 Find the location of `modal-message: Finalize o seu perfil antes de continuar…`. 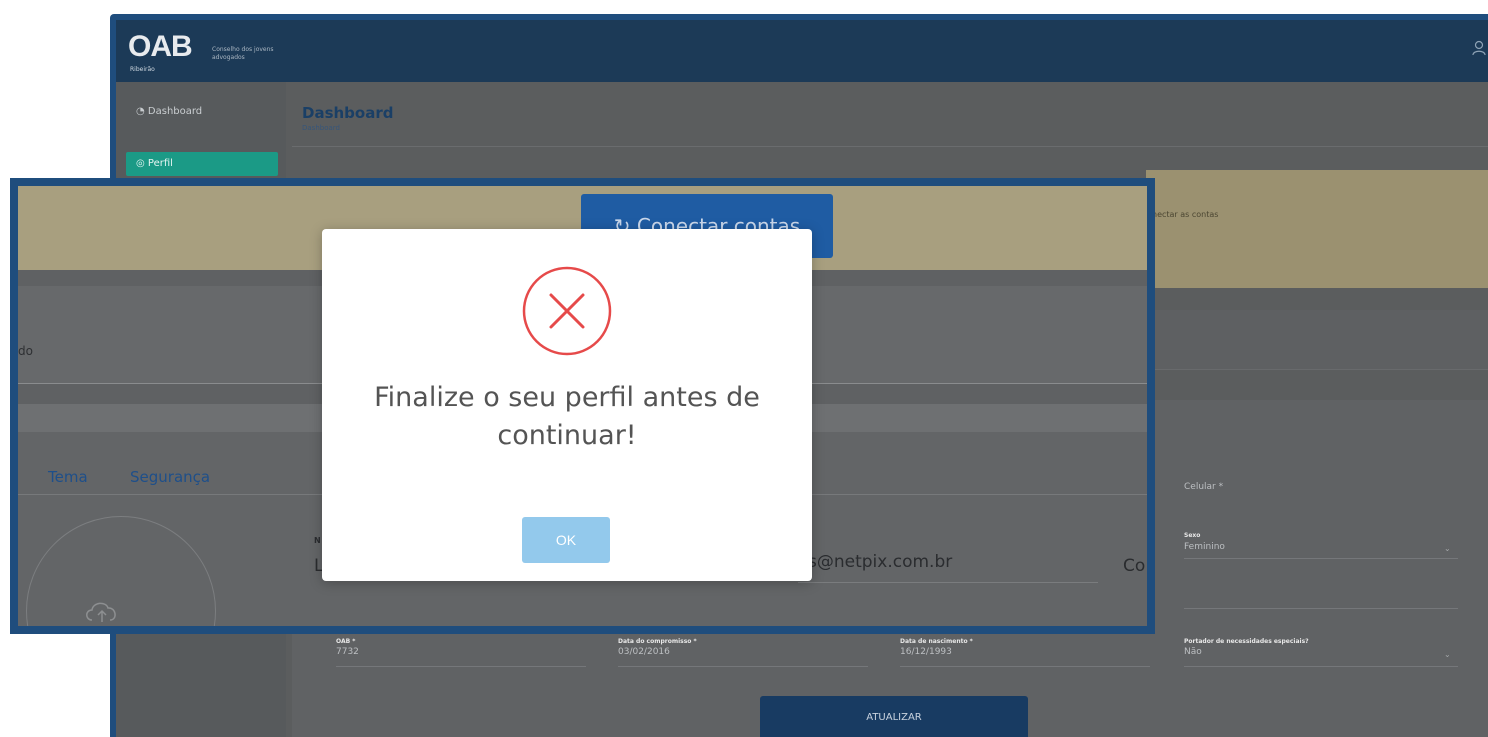

modal-message: Finalize o seu perfil antes de continuar… is located at coordinates (567, 416).